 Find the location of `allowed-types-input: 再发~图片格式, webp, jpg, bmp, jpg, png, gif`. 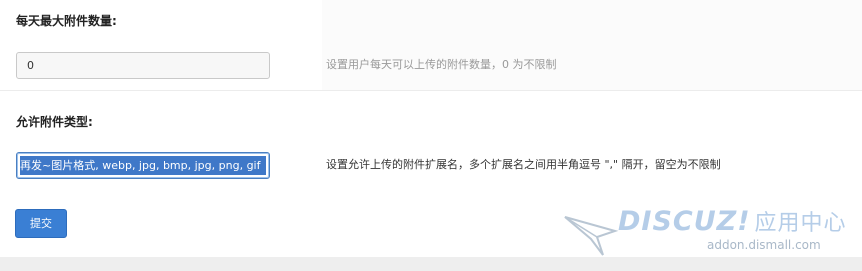

allowed-types-input: 再发~图片格式, webp, jpg, bmp, jpg, png, gif is located at coordinates (143, 165).